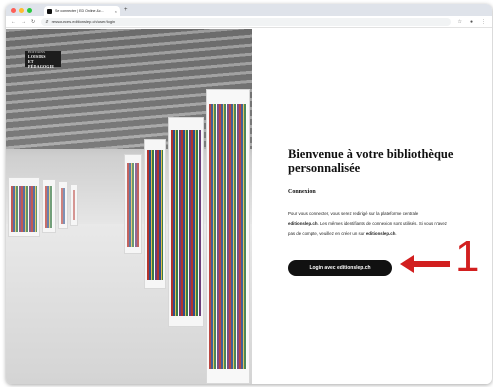 Image resolution: width=493 pixels, height=387 pixels. Describe the element at coordinates (46, 21) in the screenshot. I see `lock-icon: ⇵` at that location.